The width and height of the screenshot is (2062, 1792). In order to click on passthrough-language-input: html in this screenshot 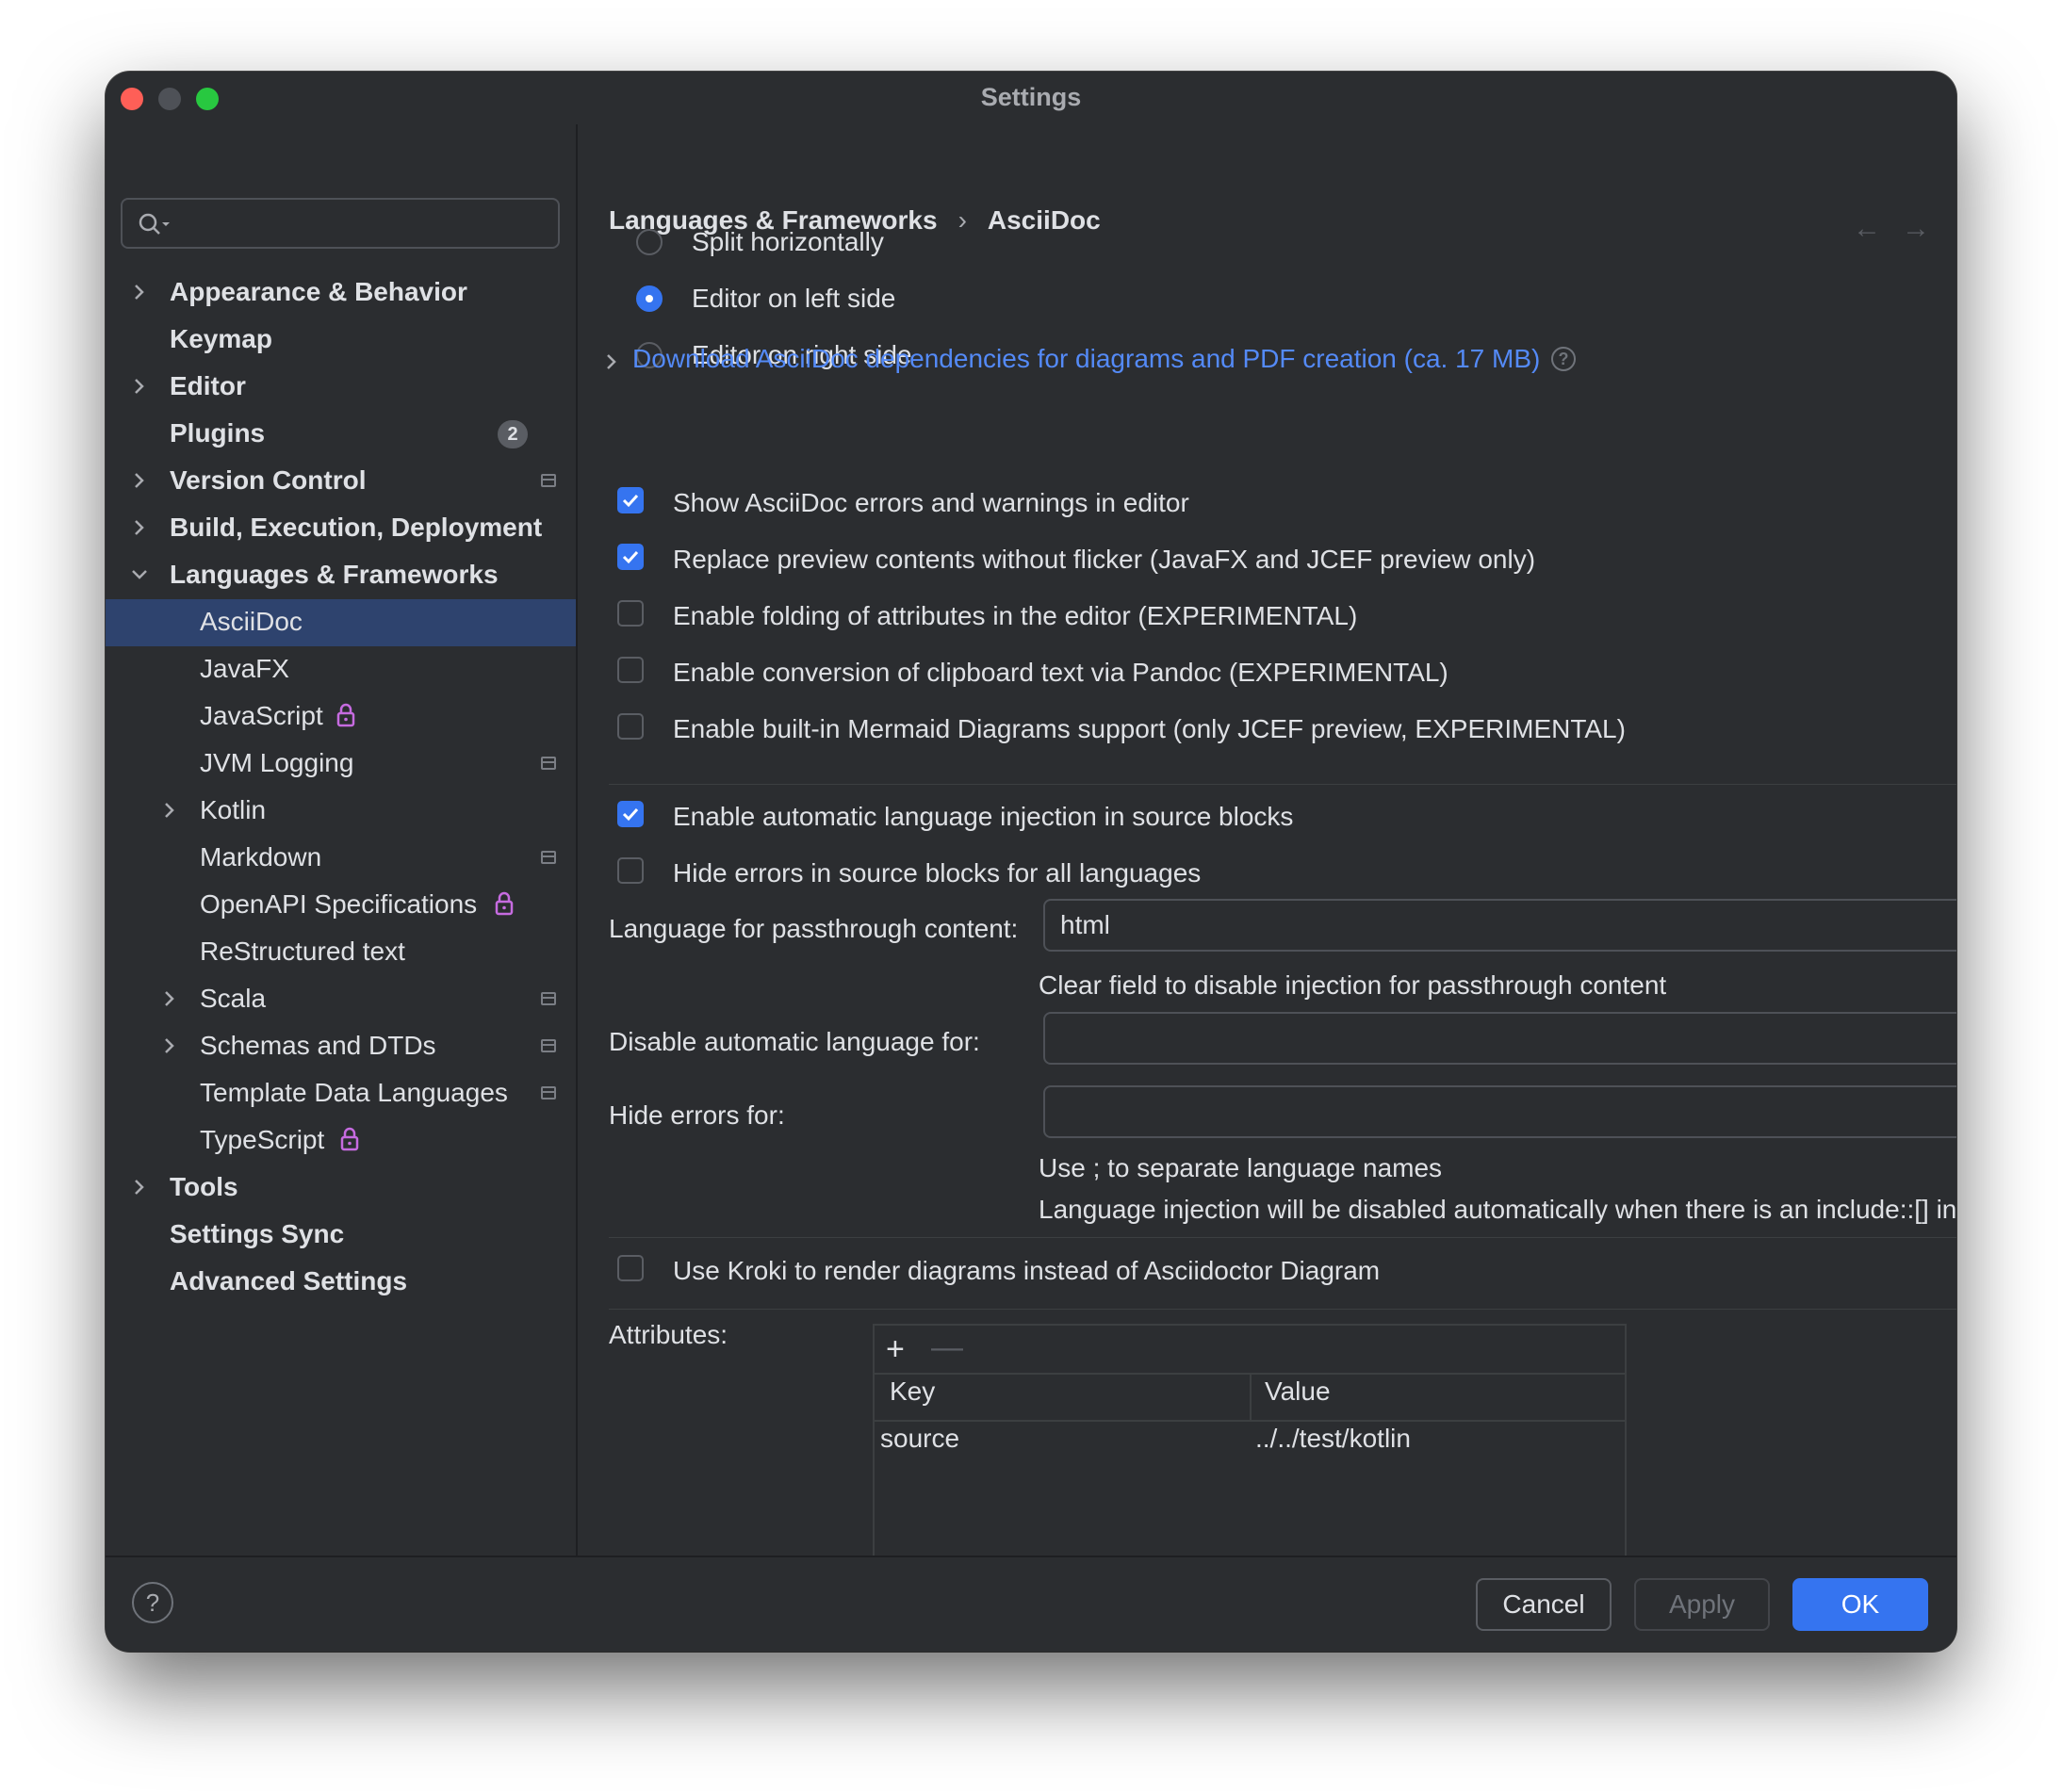, I will do `click(1500, 926)`.